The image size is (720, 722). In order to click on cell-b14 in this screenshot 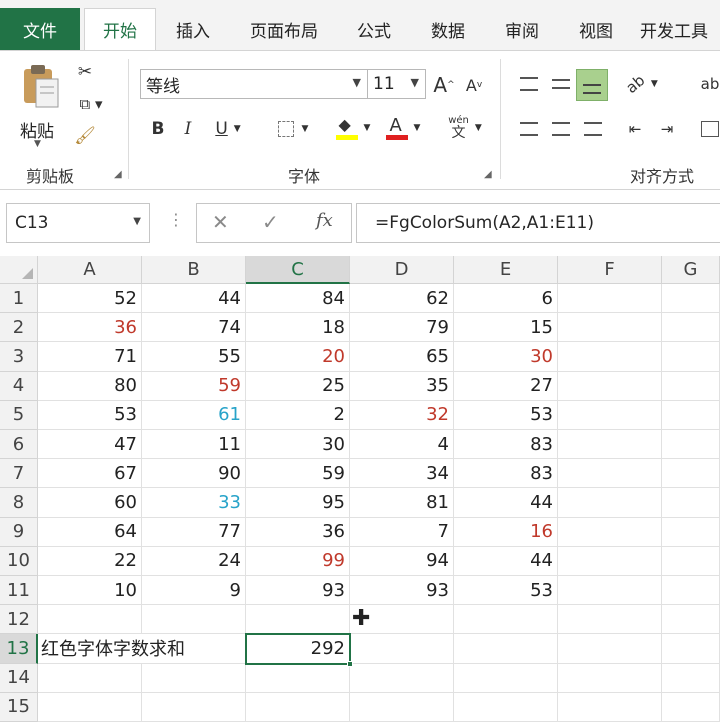, I will do `click(194, 678)`.